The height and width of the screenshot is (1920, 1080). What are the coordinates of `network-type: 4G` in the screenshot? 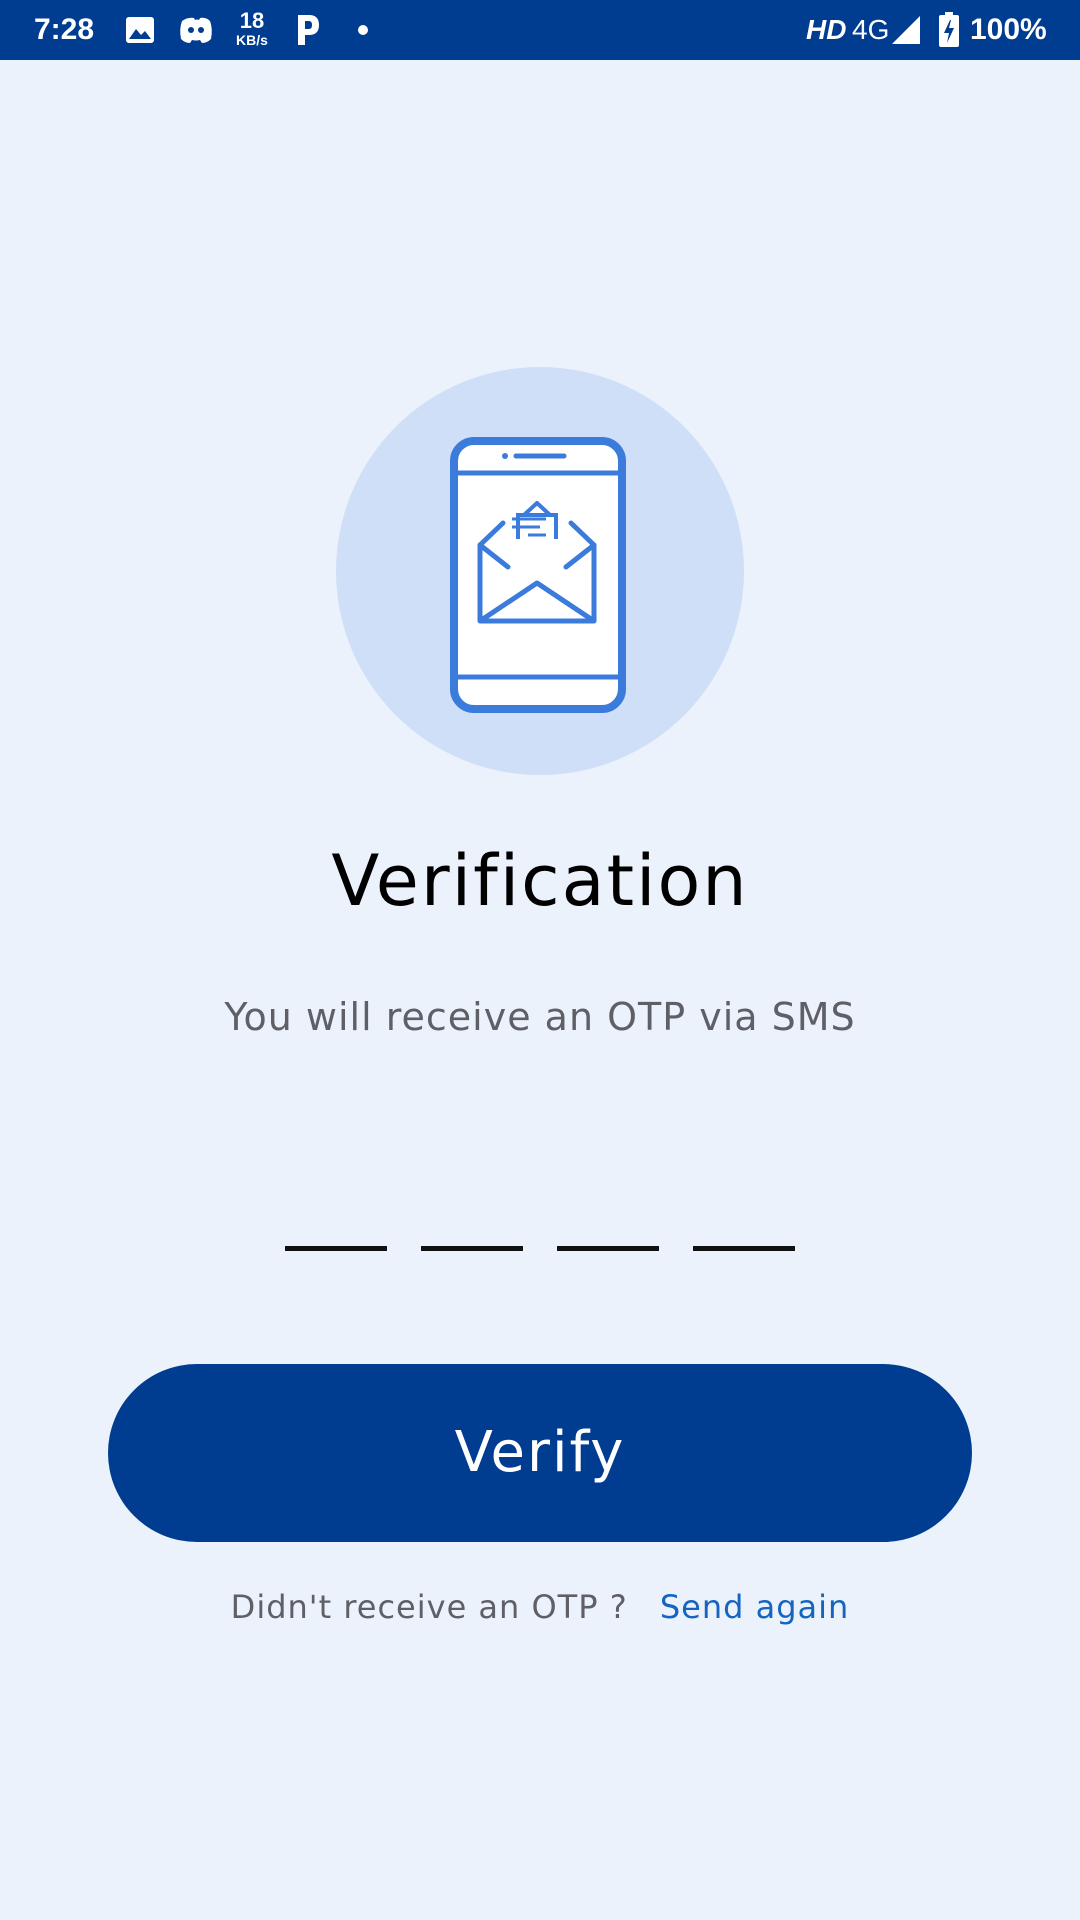 It's located at (871, 29).